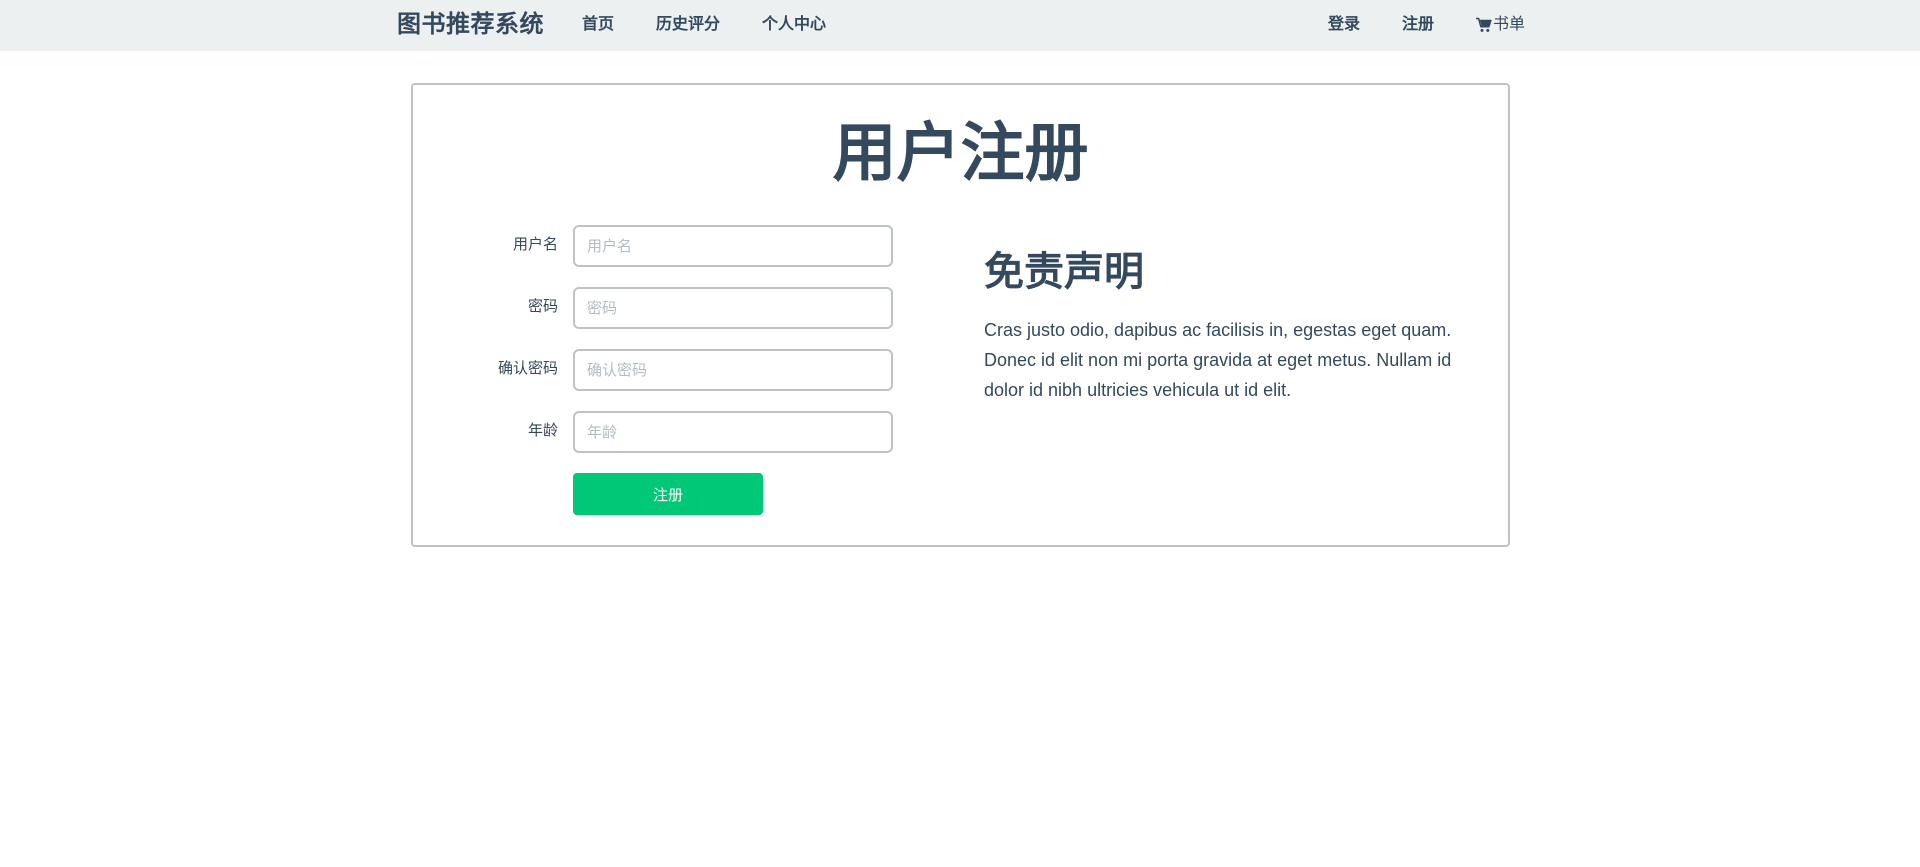 This screenshot has height=867, width=1920. What do you see at coordinates (470, 25) in the screenshot?
I see `brand-logo: 图书推荐系统` at bounding box center [470, 25].